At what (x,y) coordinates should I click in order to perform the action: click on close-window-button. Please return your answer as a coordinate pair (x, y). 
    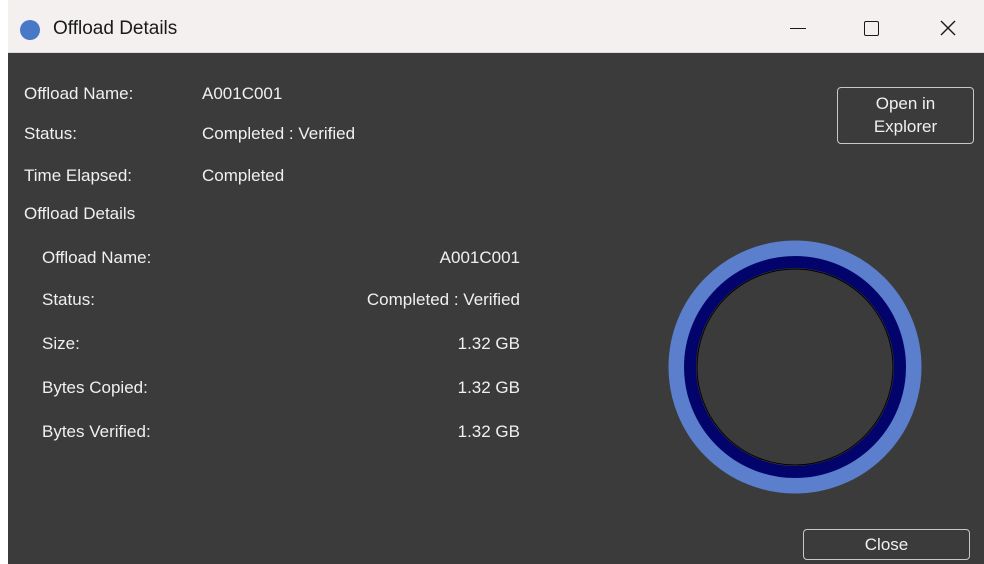
    Looking at the image, I should click on (948, 28).